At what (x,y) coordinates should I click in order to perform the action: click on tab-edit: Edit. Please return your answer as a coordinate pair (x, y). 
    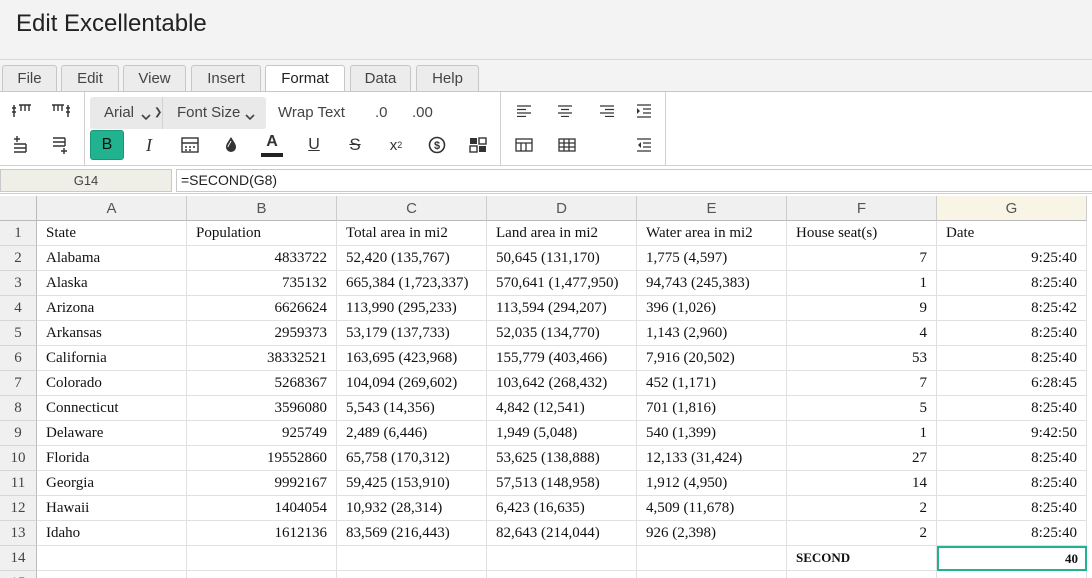
    Looking at the image, I should click on (90, 78).